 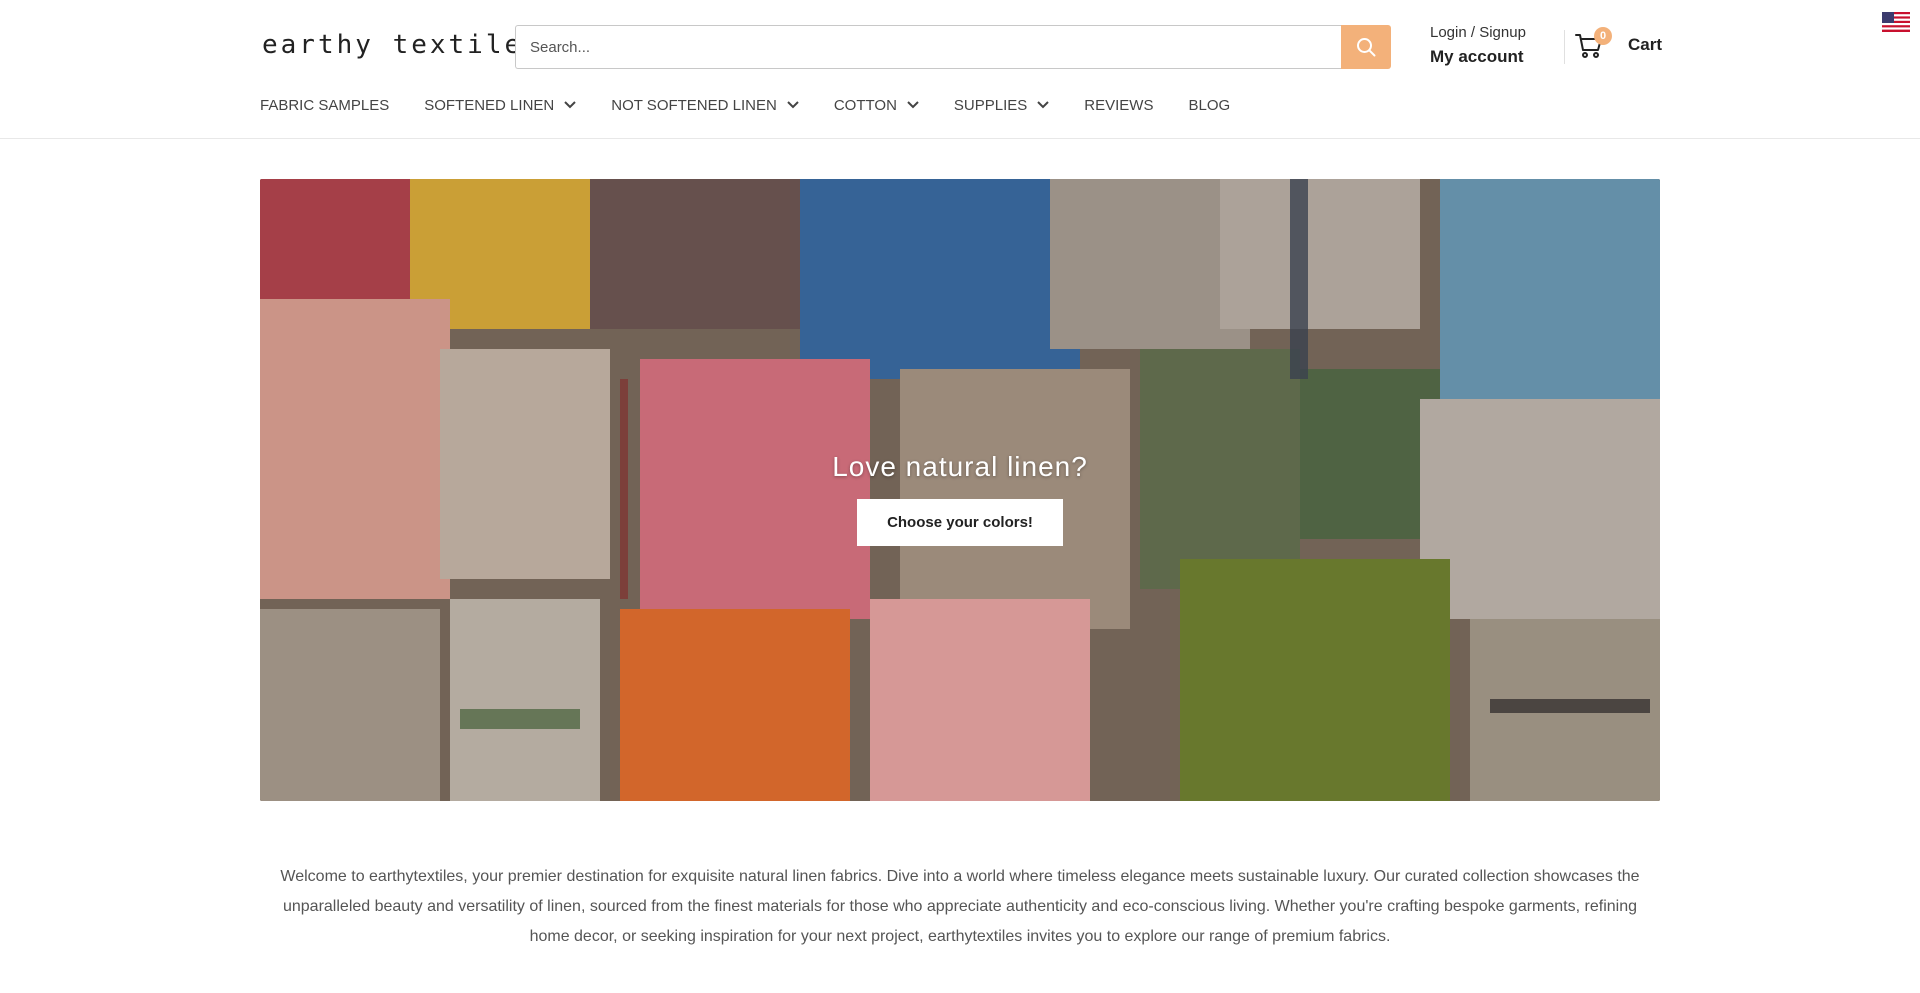 I want to click on cart-button: 0 Cart, so click(x=1618, y=43).